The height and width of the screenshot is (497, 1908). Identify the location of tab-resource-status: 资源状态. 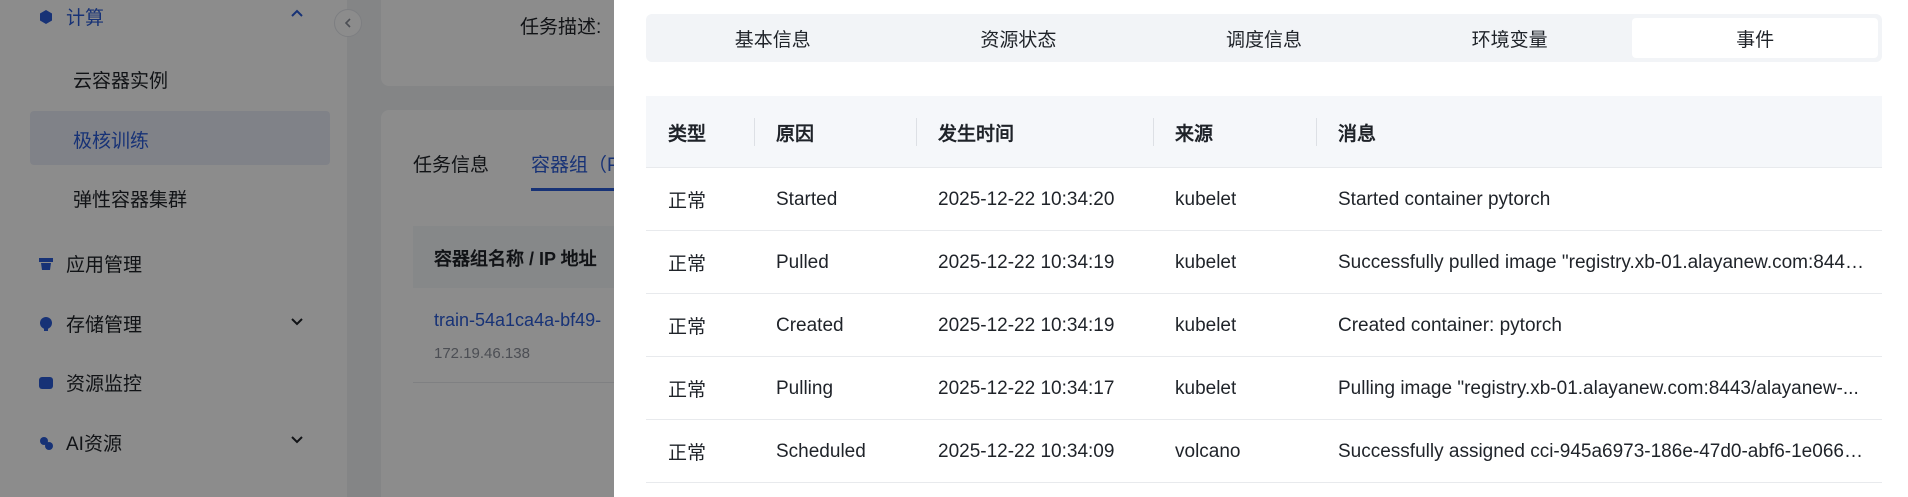
(1019, 38).